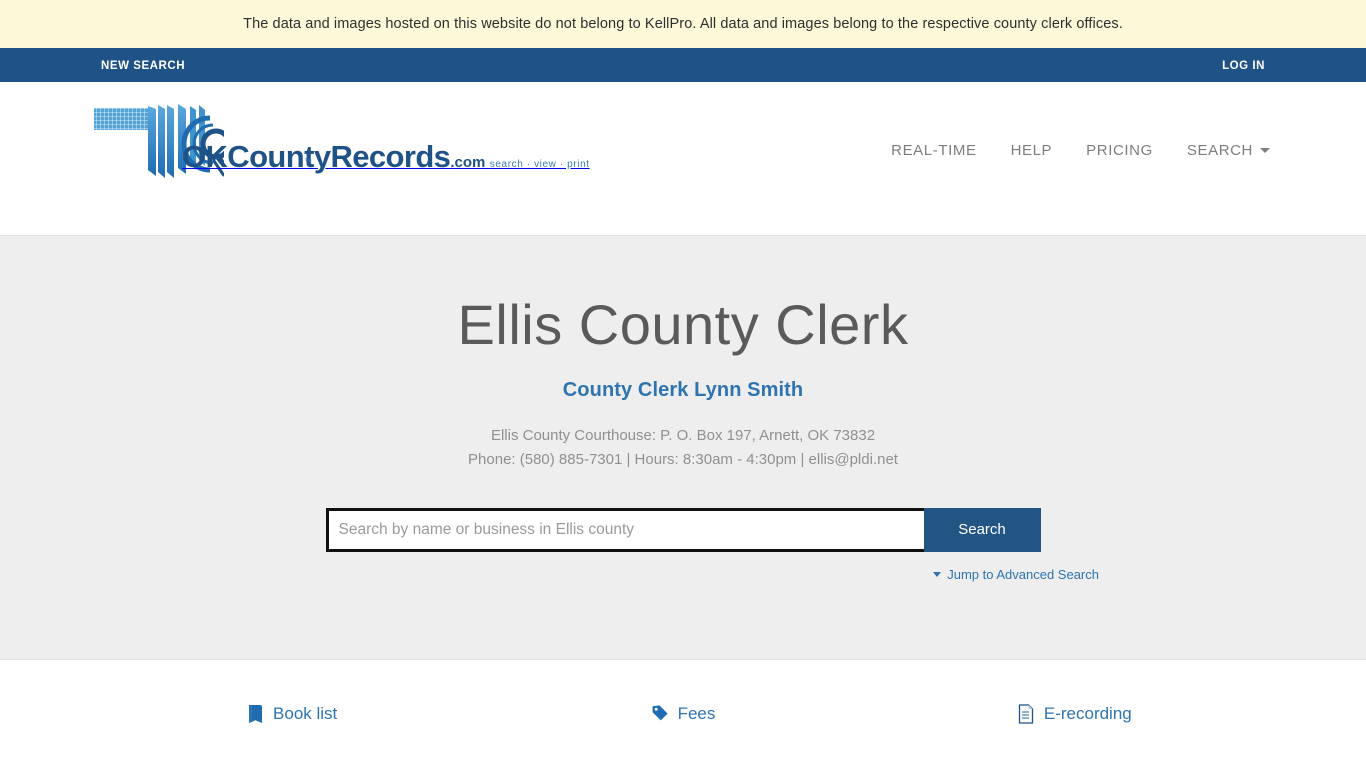  What do you see at coordinates (982, 529) in the screenshot?
I see `search-button: Search` at bounding box center [982, 529].